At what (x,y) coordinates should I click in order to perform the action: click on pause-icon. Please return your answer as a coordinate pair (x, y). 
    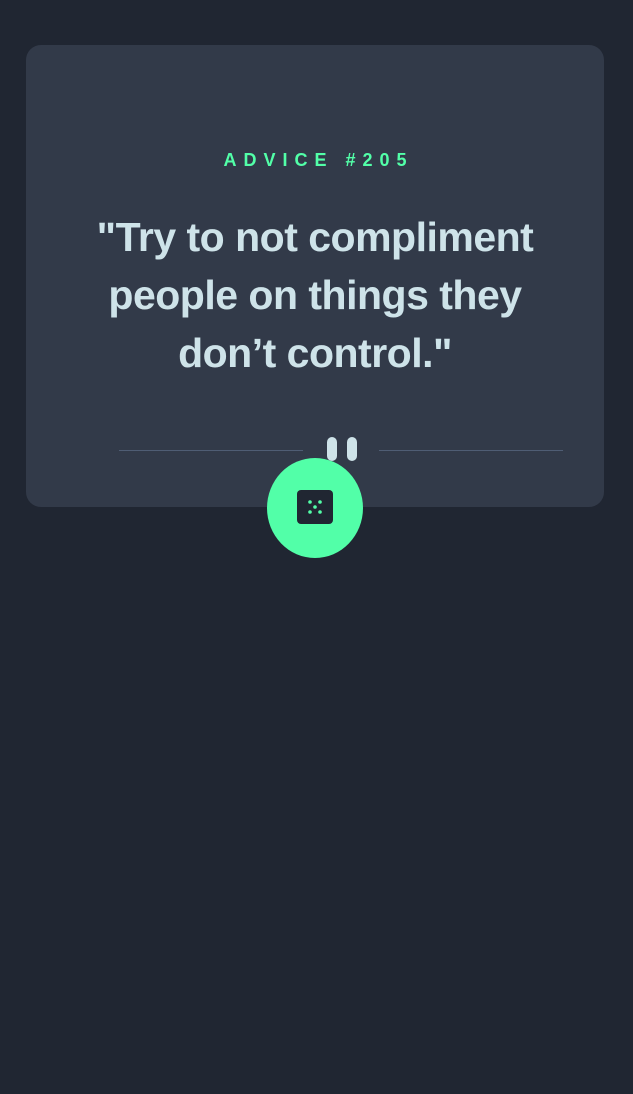
    Looking at the image, I should click on (342, 450).